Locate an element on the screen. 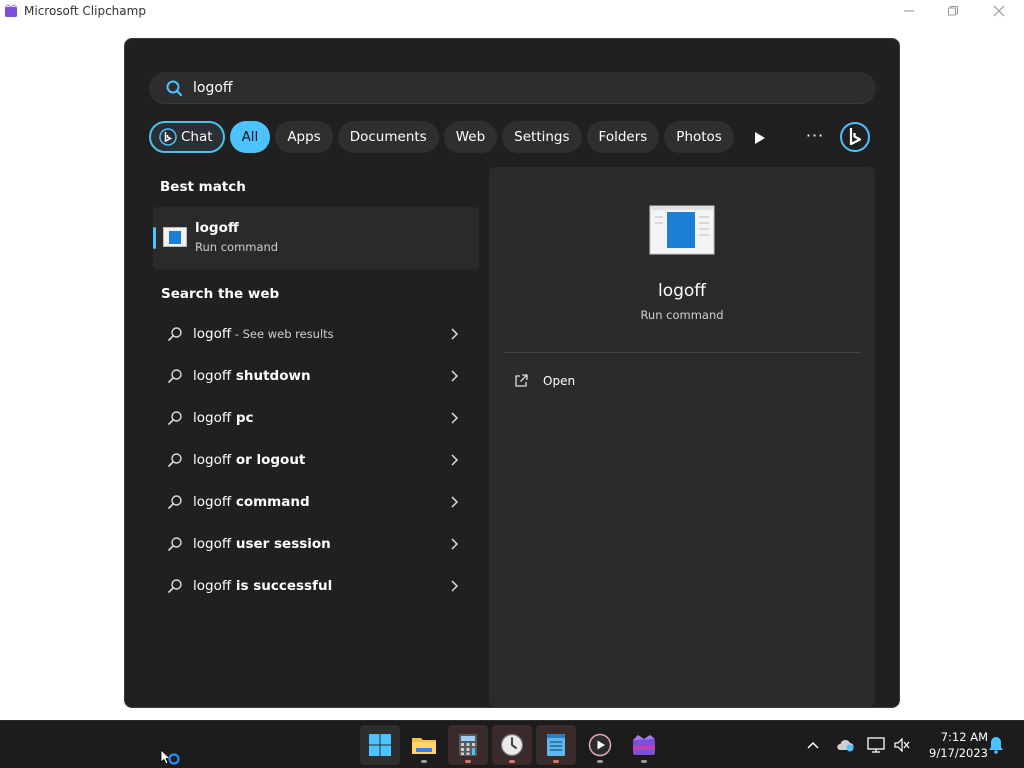 The width and height of the screenshot is (1024, 768). show-hidden-icons-button is located at coordinates (813, 745).